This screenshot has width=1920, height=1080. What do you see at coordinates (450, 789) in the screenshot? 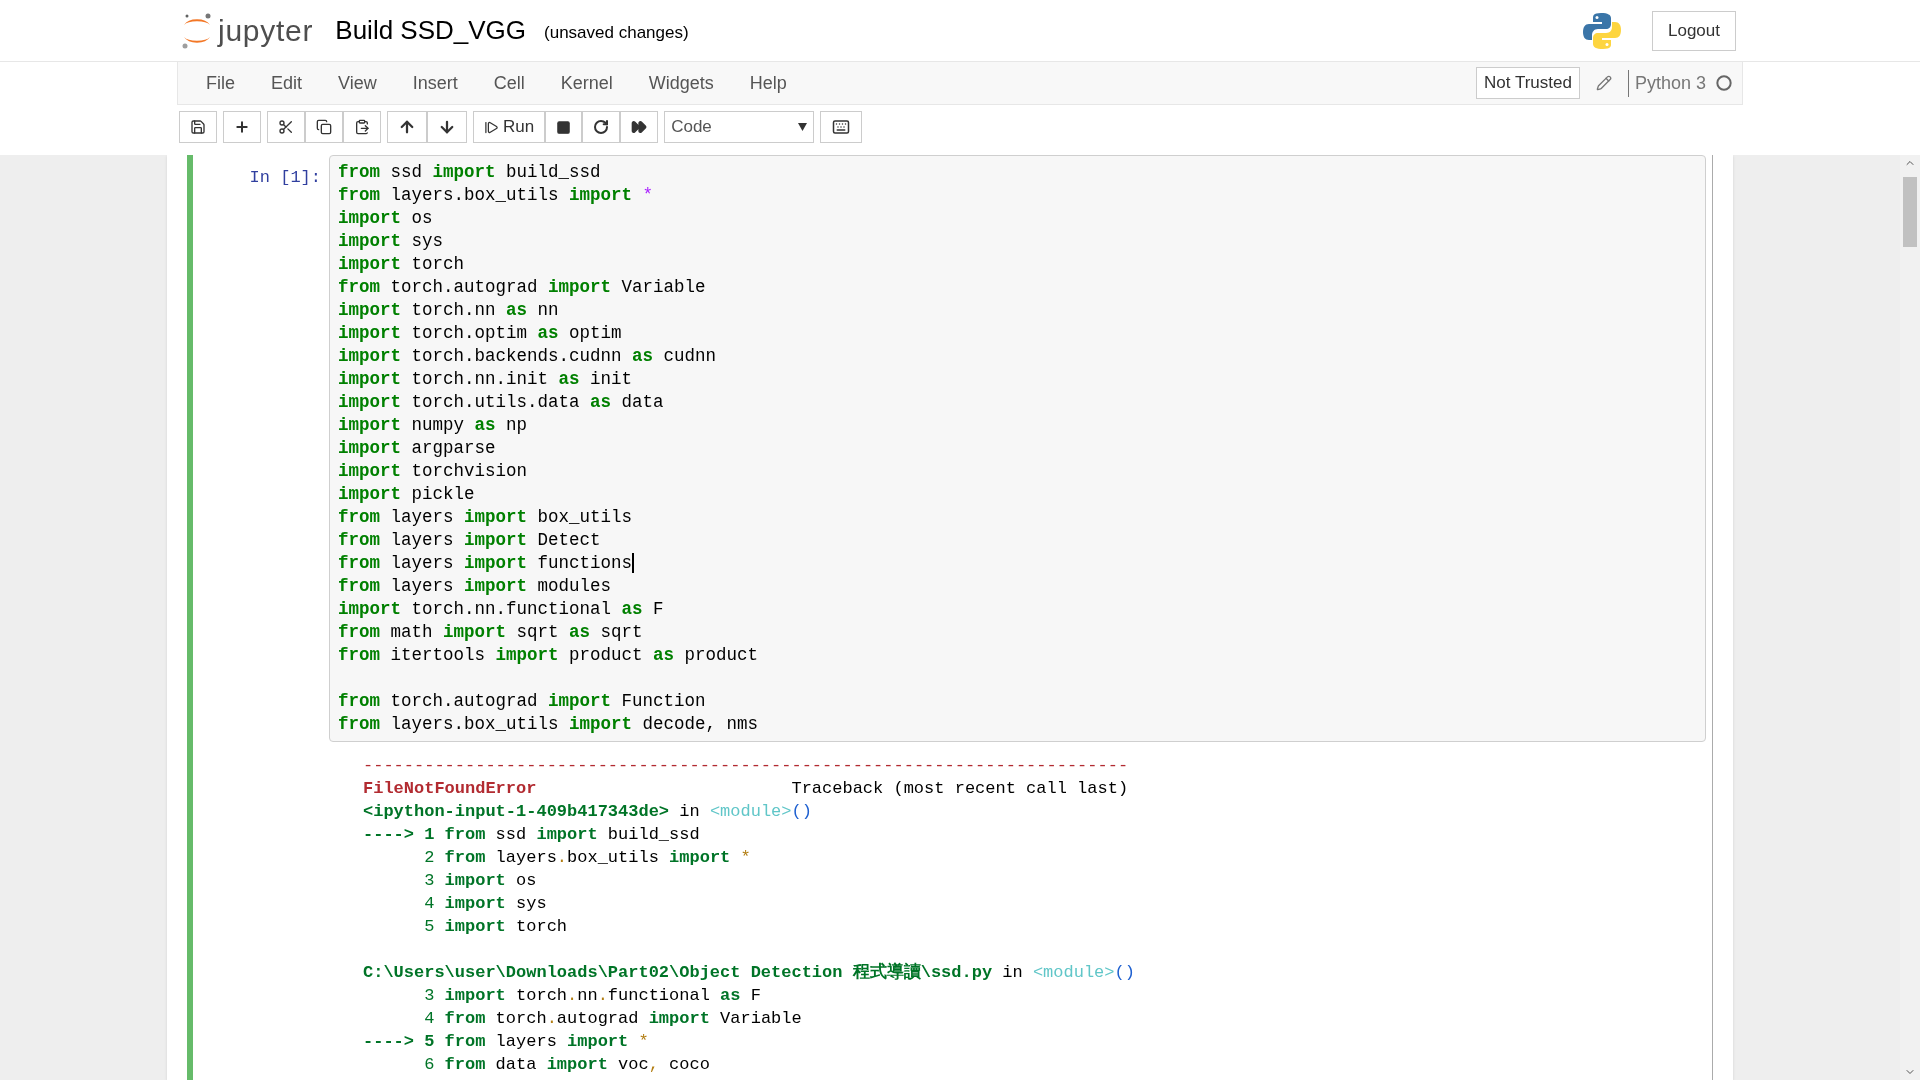
I see `error-name: FileNotFoundError` at bounding box center [450, 789].